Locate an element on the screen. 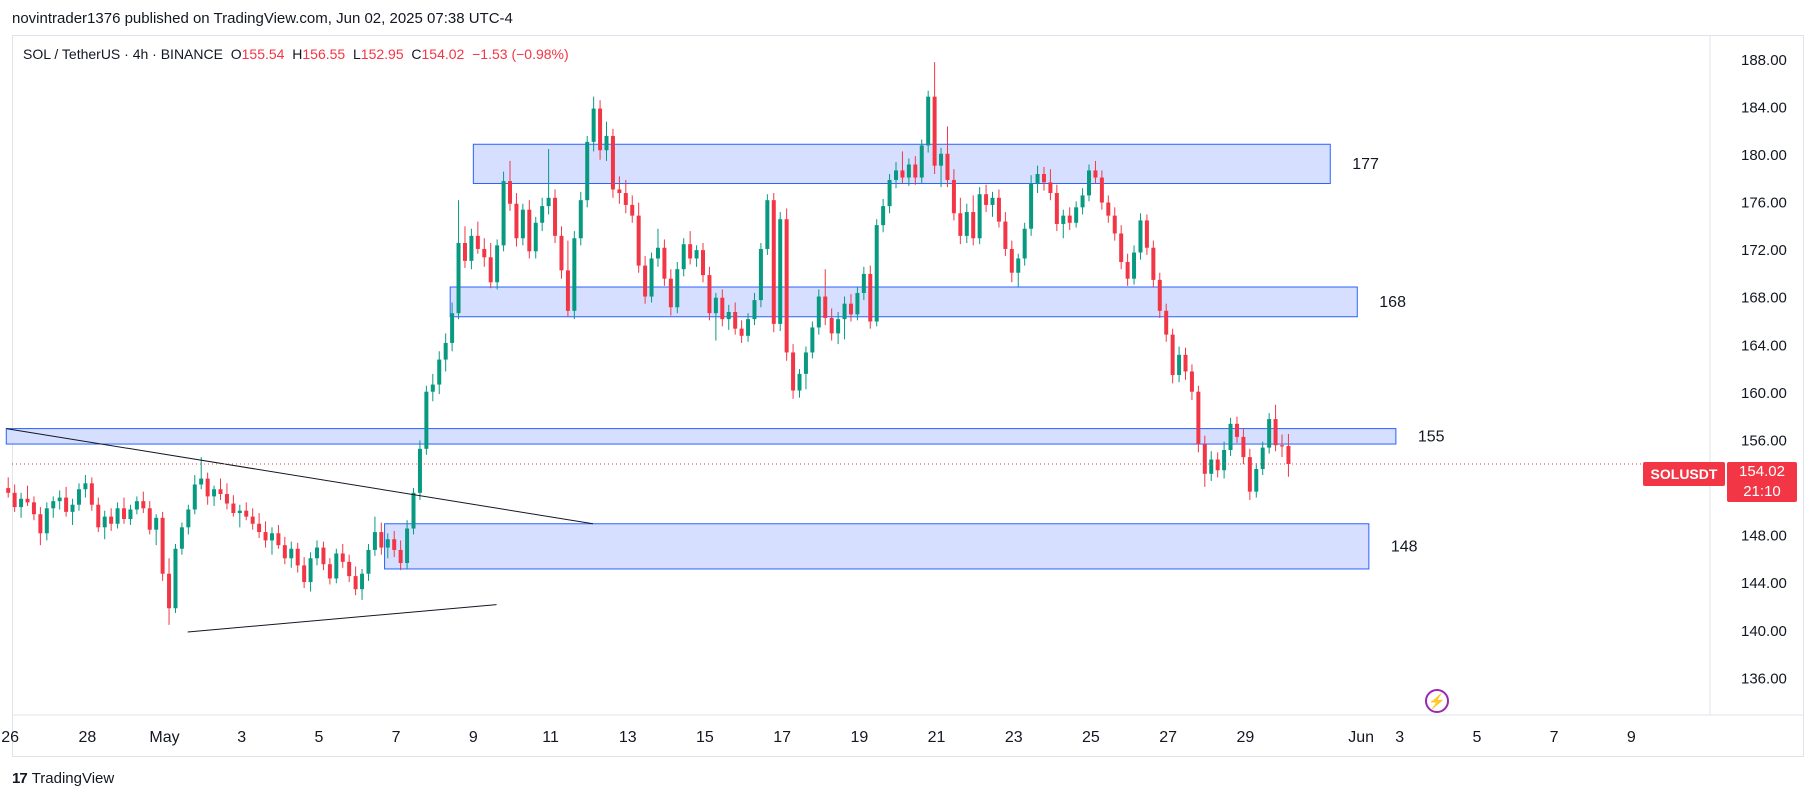 The width and height of the screenshot is (1814, 800). x-tick-label: 11 is located at coordinates (550, 737).